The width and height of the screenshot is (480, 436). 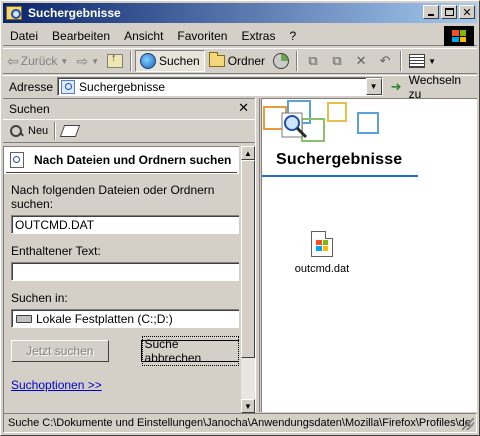 I want to click on go-label: Wechseln zu, so click(x=435, y=86).